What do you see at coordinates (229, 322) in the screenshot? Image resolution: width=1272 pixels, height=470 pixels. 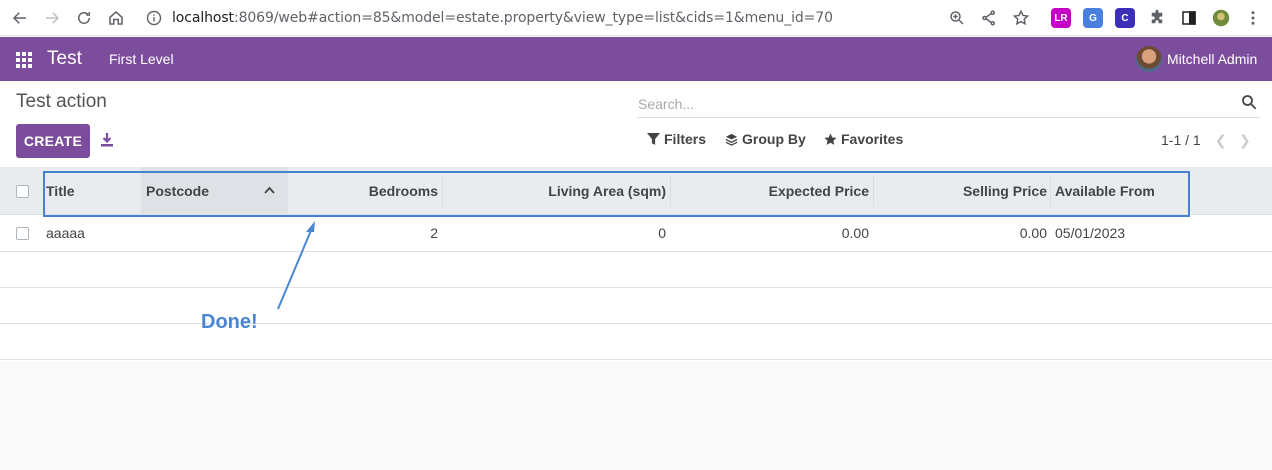 I see `annotation-text: Done!` at bounding box center [229, 322].